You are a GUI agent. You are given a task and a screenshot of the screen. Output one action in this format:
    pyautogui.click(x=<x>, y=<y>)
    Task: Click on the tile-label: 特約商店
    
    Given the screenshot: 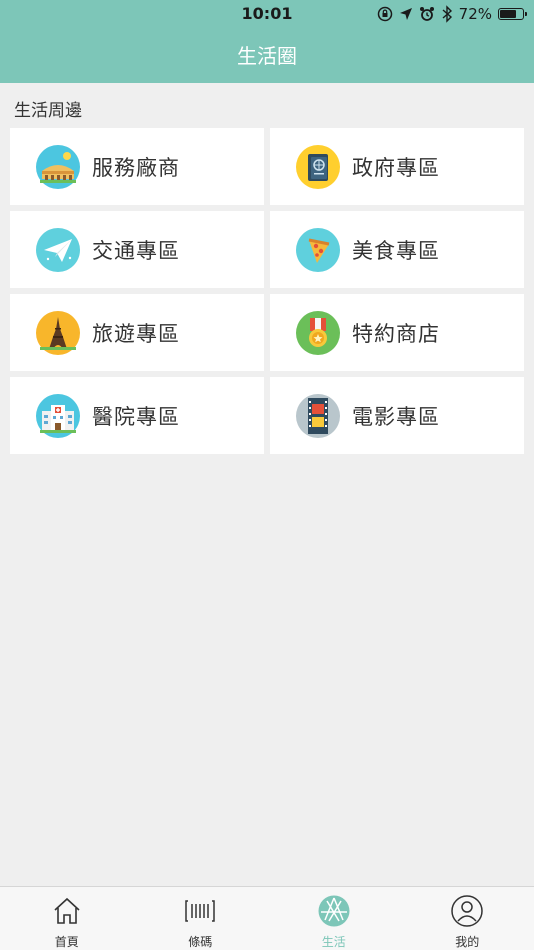 What is the action you would take?
    pyautogui.click(x=396, y=333)
    